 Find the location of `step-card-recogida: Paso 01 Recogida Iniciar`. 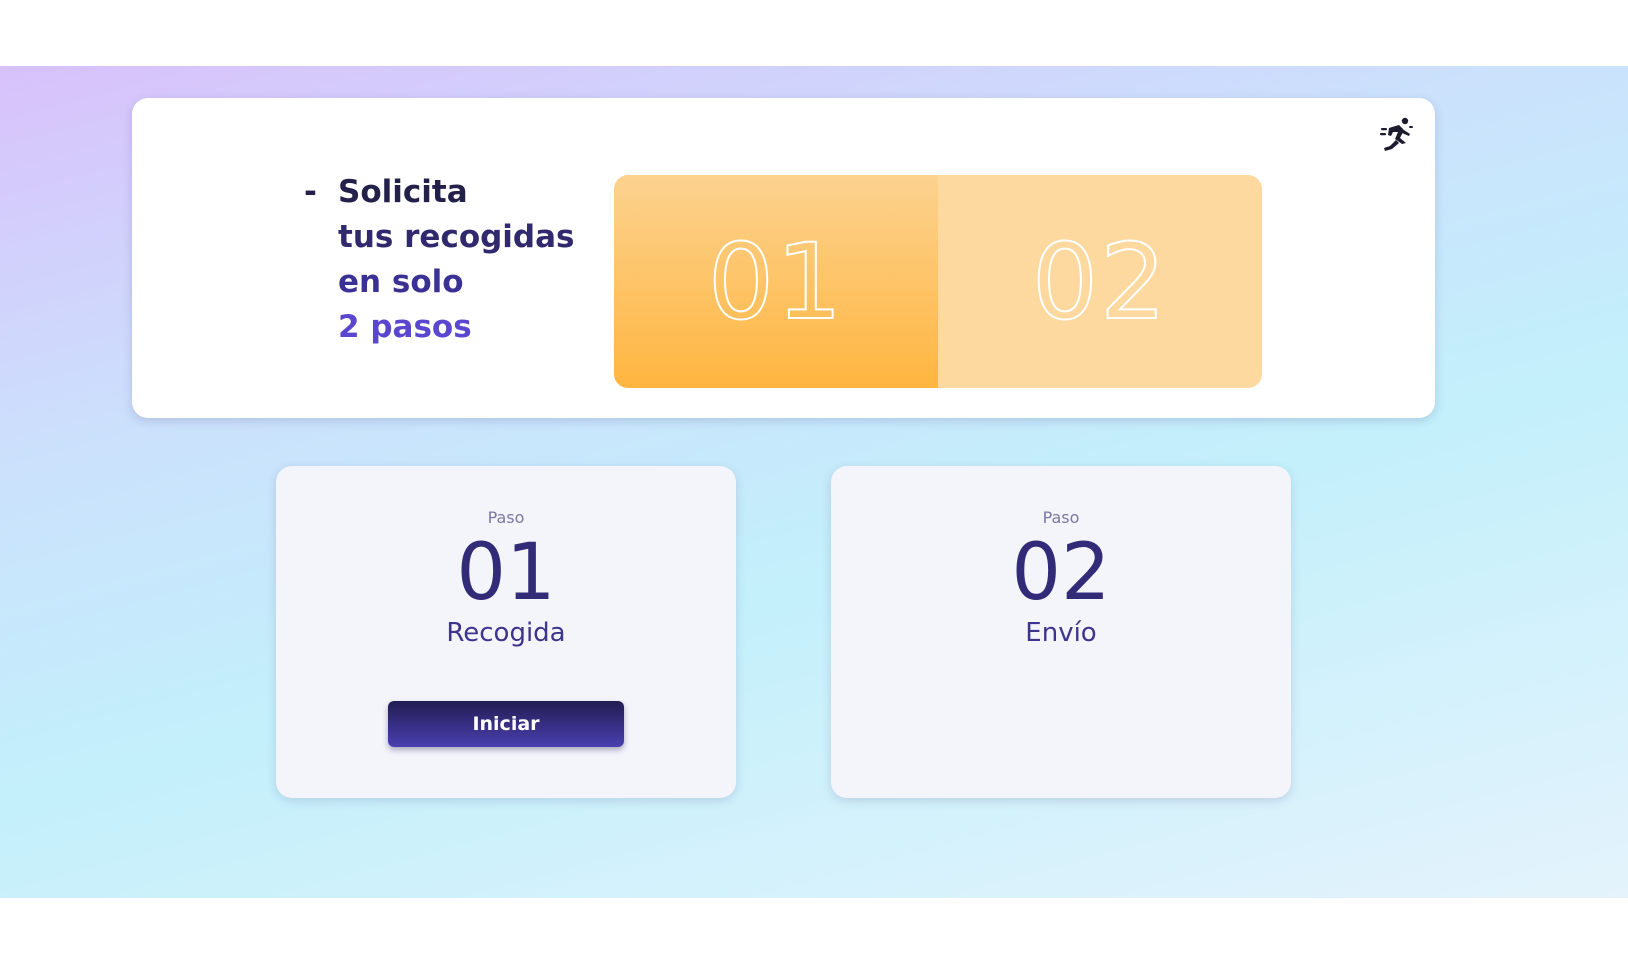

step-card-recogida: Paso 01 Recogida Iniciar is located at coordinates (506, 632).